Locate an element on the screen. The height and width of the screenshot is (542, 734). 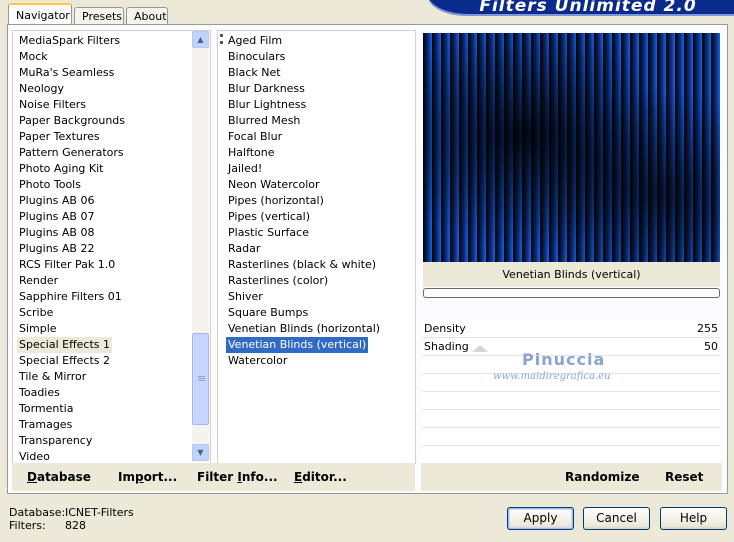
param-value: 255 is located at coordinates (707, 328).